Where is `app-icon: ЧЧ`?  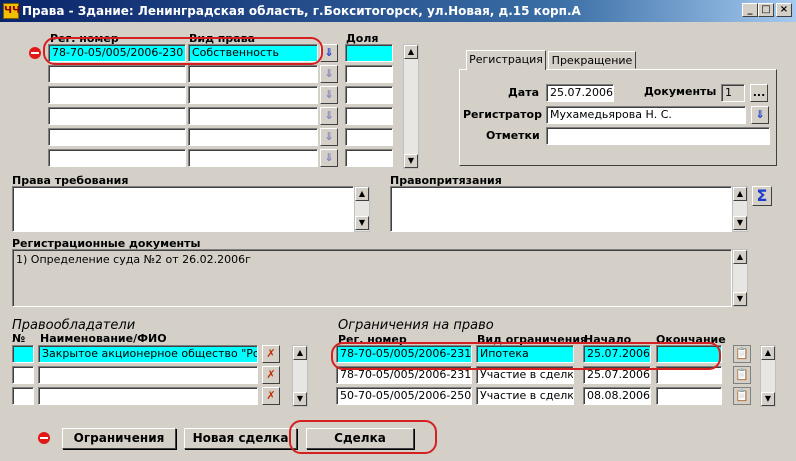
app-icon: ЧЧ is located at coordinates (11, 11).